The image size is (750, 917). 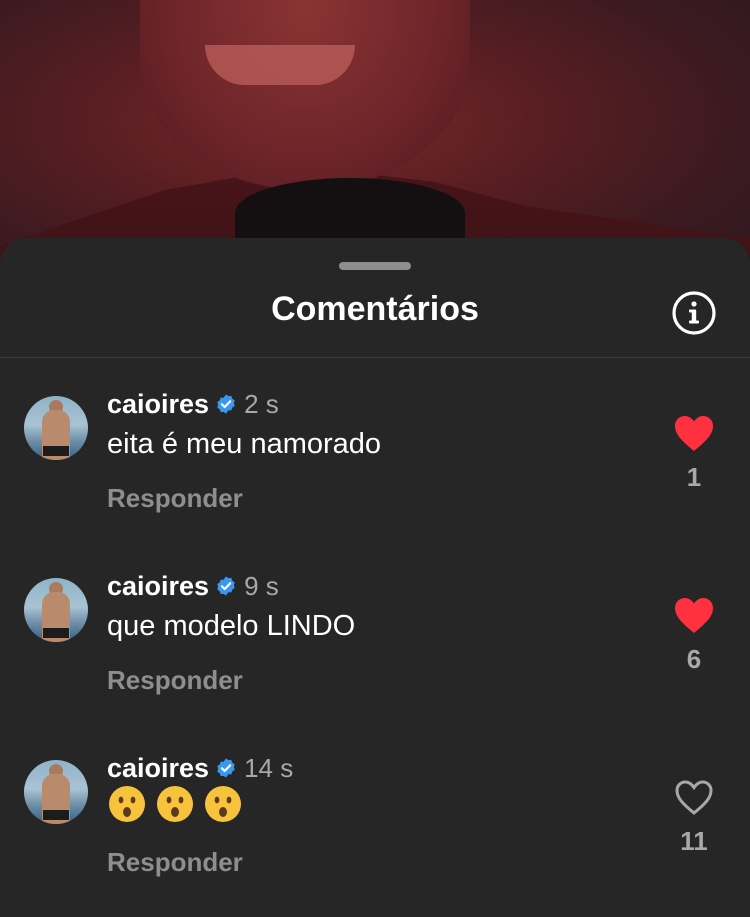 What do you see at coordinates (269, 767) in the screenshot?
I see `comment-time: 14 s` at bounding box center [269, 767].